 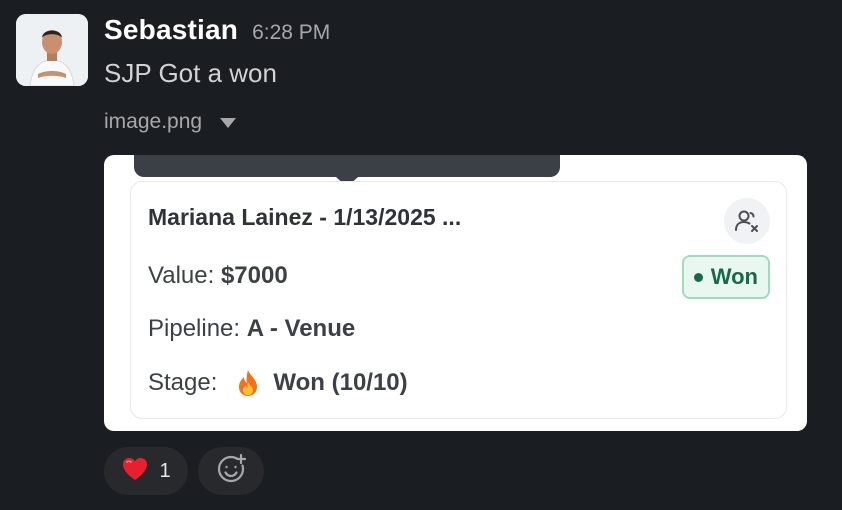 I want to click on user-x-icon, so click(x=747, y=221).